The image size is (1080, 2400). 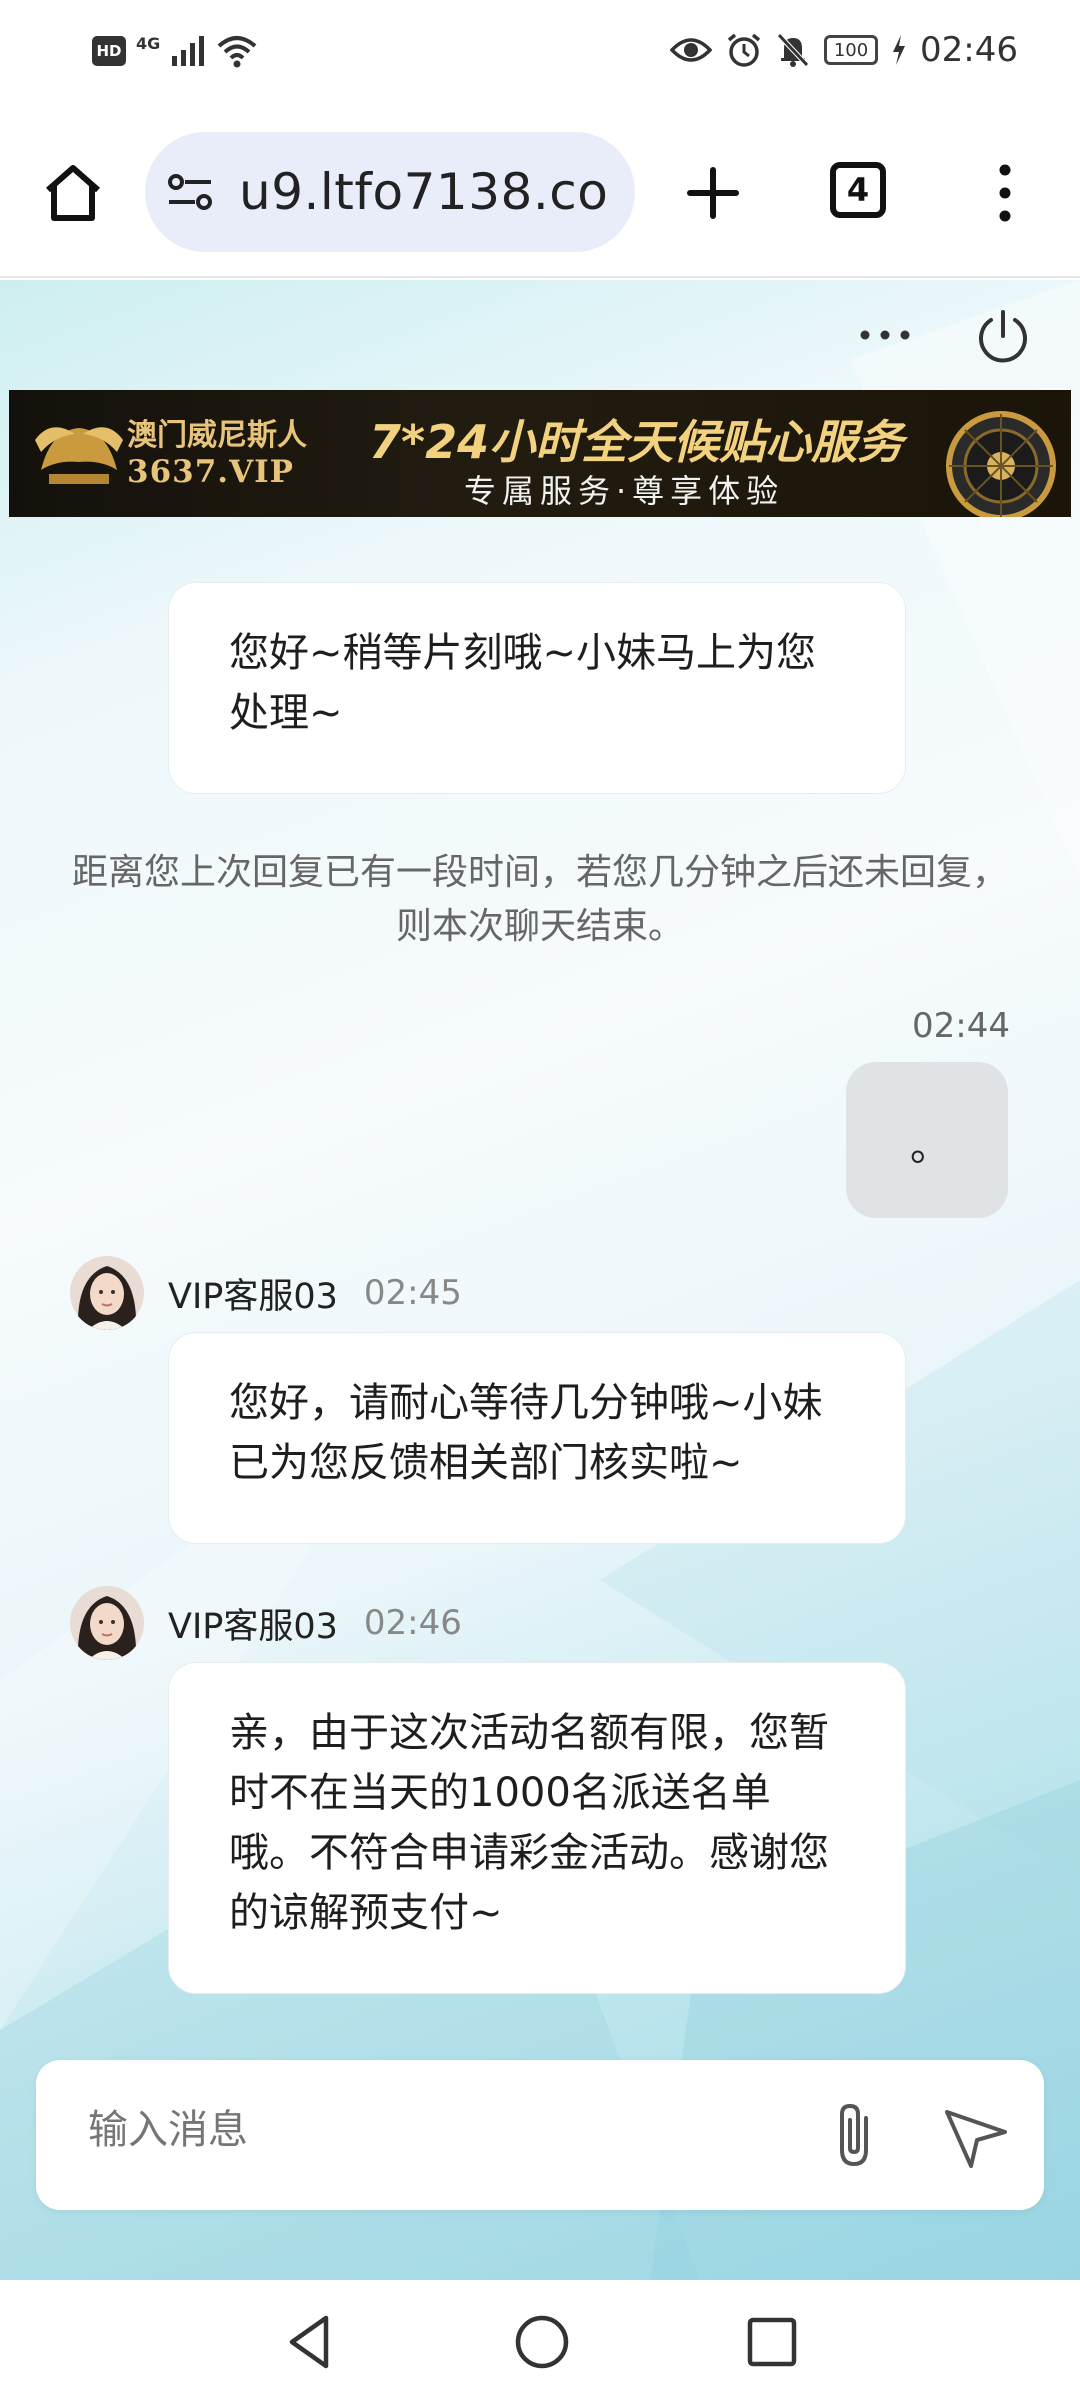 What do you see at coordinates (851, 50) in the screenshot?
I see `battery-indicator: 100` at bounding box center [851, 50].